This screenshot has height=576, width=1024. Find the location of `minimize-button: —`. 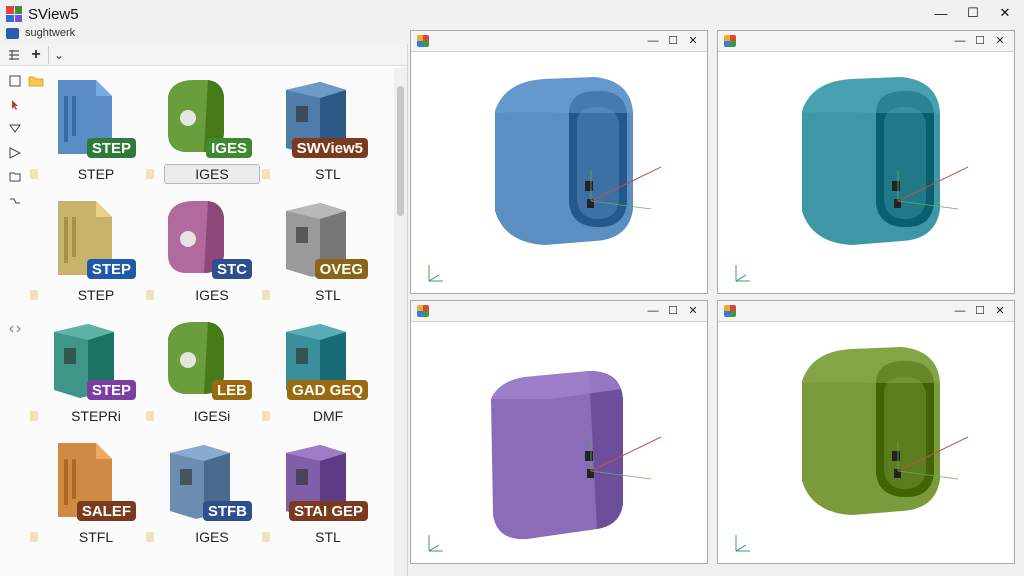

minimize-button: — is located at coordinates (941, 13).